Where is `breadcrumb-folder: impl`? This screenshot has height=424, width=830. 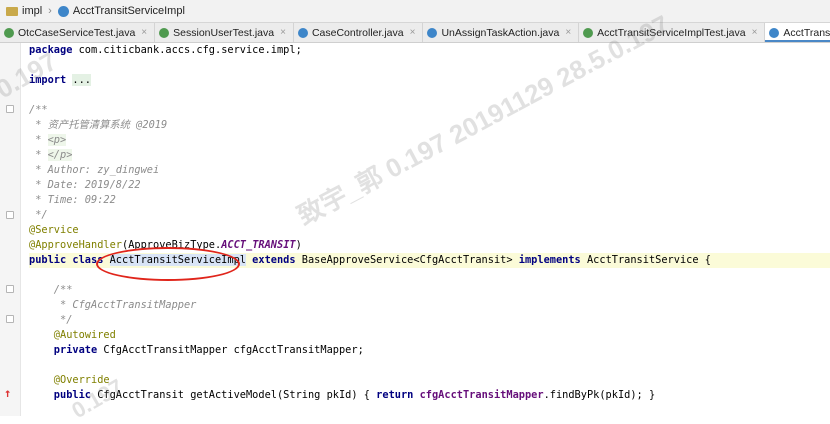
breadcrumb-folder: impl is located at coordinates (32, 11).